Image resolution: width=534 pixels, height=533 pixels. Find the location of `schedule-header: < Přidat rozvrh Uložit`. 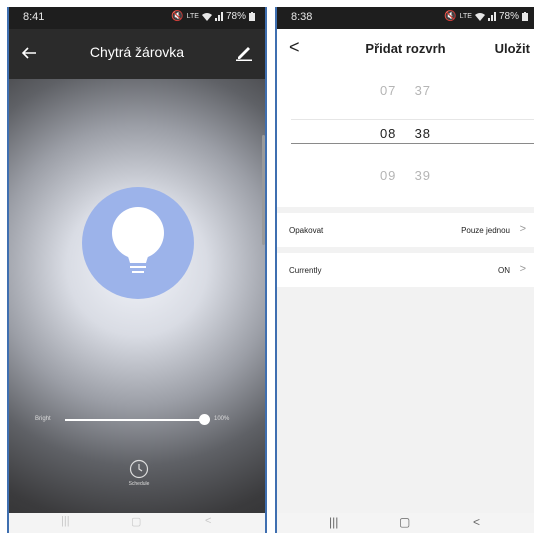

schedule-header: < Přidat rozvrh Uložit is located at coordinates (405, 50).